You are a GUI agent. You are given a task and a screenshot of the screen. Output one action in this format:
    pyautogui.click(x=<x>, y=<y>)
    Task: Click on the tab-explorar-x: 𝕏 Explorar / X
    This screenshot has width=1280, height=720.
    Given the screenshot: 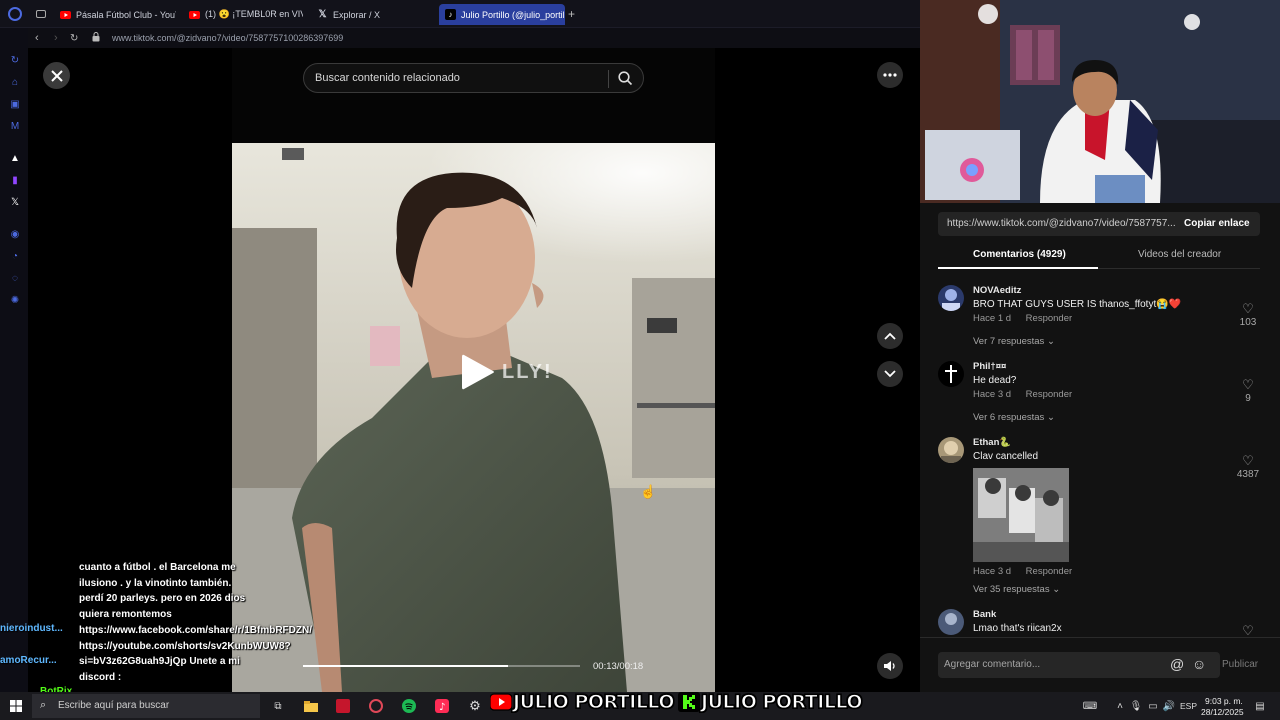 What is the action you would take?
    pyautogui.click(x=371, y=14)
    